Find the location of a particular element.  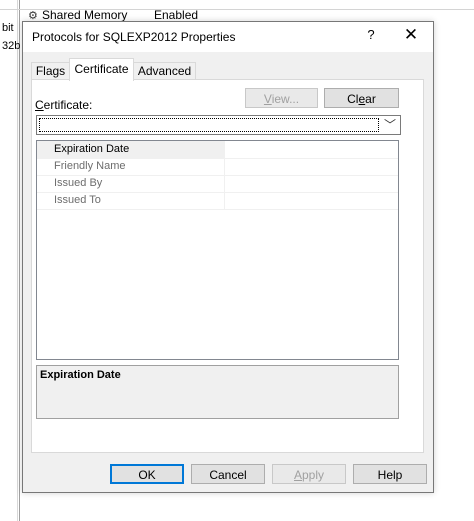

ok-button: OK is located at coordinates (147, 474).